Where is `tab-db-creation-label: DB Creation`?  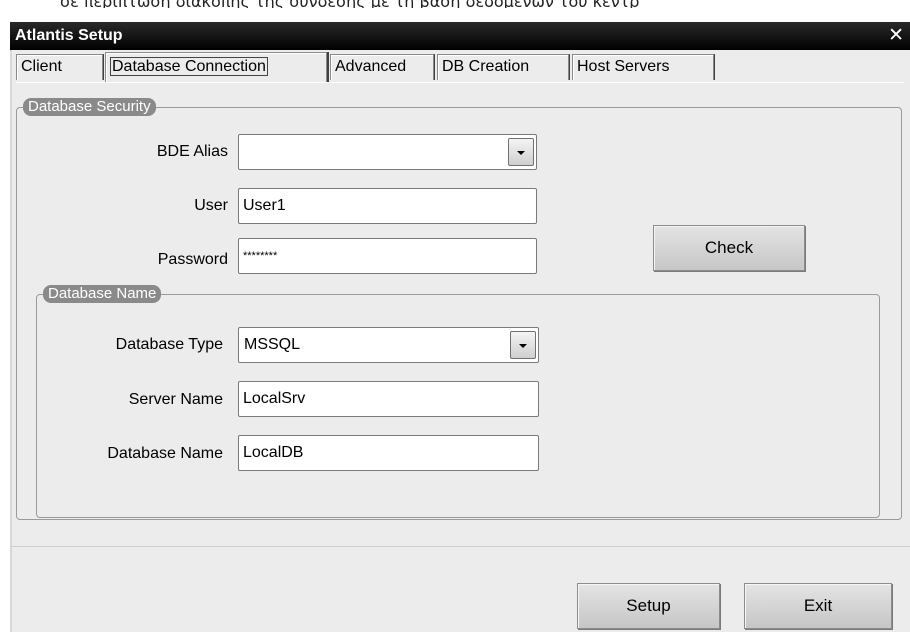
tab-db-creation-label: DB Creation is located at coordinates (486, 66).